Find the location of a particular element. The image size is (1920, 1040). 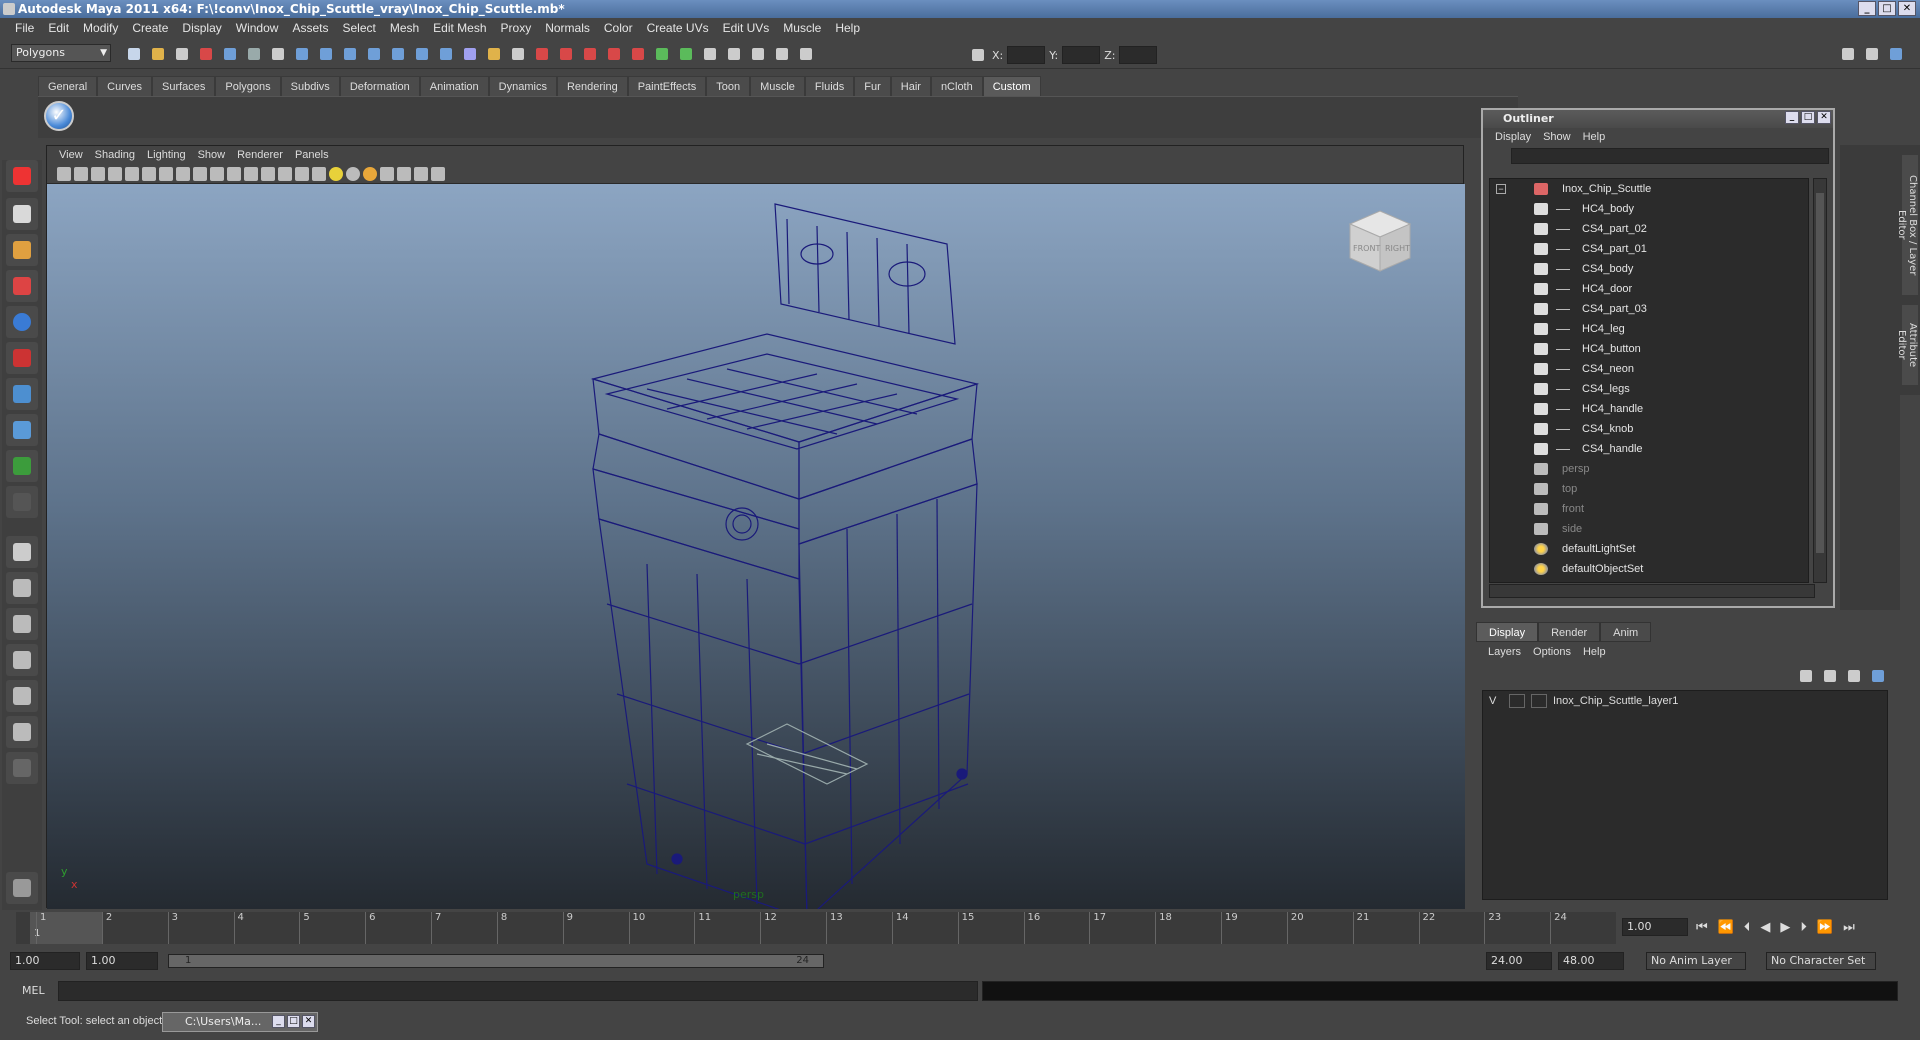

outliner-item: CS4_body is located at coordinates (1649, 269).